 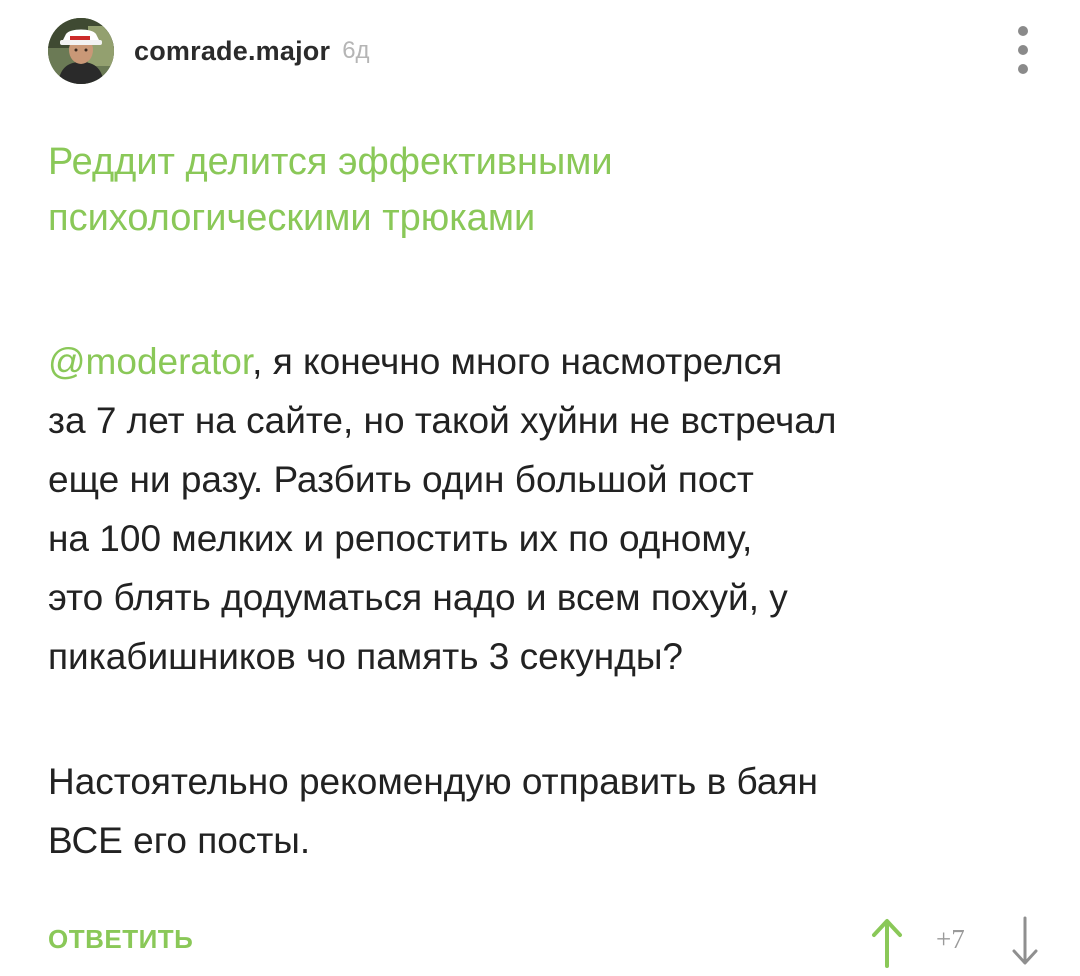 What do you see at coordinates (120, 939) in the screenshot?
I see `reply-button: ОТВЕТИТЬ` at bounding box center [120, 939].